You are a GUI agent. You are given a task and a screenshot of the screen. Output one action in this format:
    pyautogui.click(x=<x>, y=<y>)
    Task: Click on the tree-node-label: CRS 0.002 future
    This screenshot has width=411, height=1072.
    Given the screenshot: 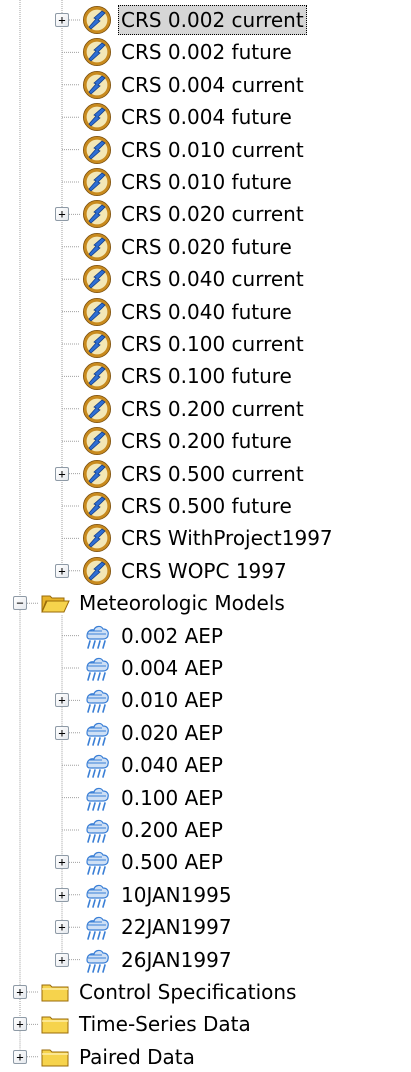 What is the action you would take?
    pyautogui.click(x=206, y=52)
    